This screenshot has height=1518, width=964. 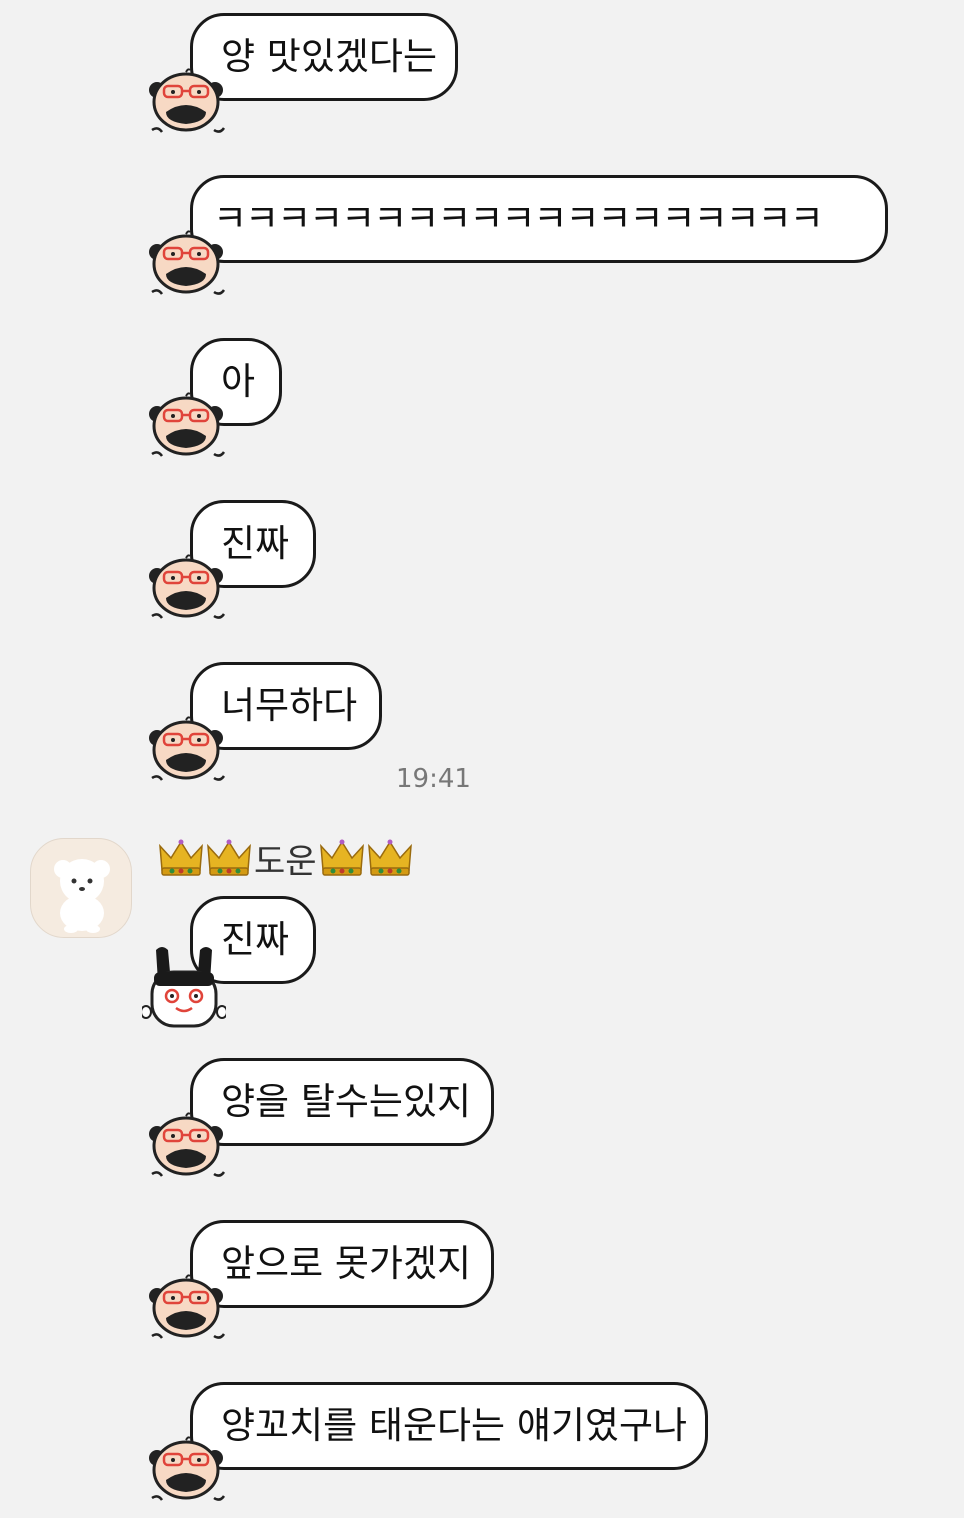 What do you see at coordinates (285, 861) in the screenshot?
I see `sender-name: 도운` at bounding box center [285, 861].